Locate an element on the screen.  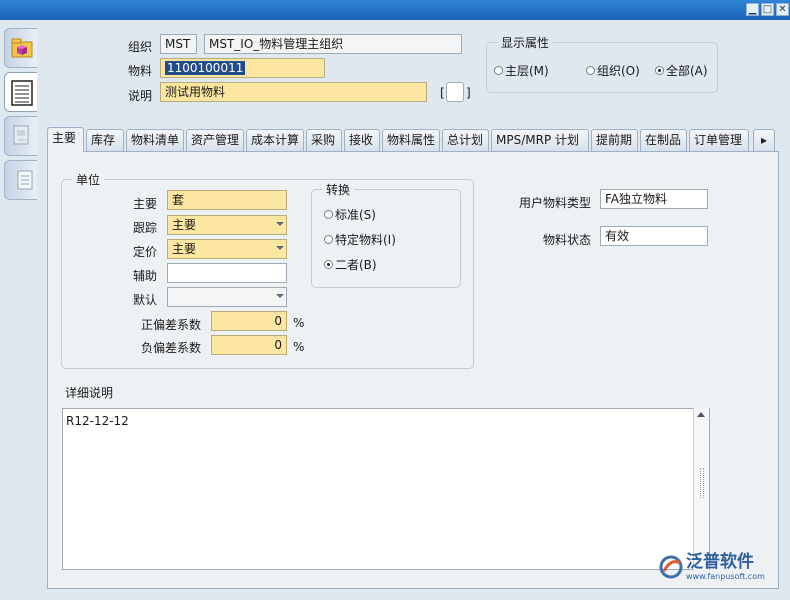
rail-list-button is located at coordinates (20, 92).